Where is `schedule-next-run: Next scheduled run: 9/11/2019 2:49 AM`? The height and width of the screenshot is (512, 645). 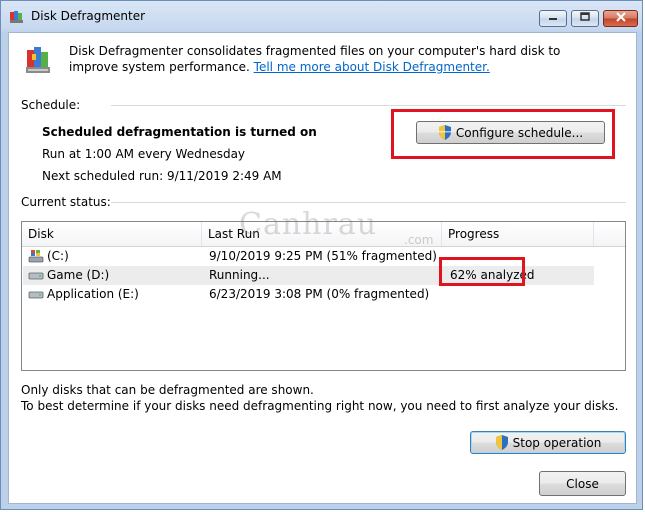 schedule-next-run: Next scheduled run: 9/11/2019 2:49 AM is located at coordinates (162, 176).